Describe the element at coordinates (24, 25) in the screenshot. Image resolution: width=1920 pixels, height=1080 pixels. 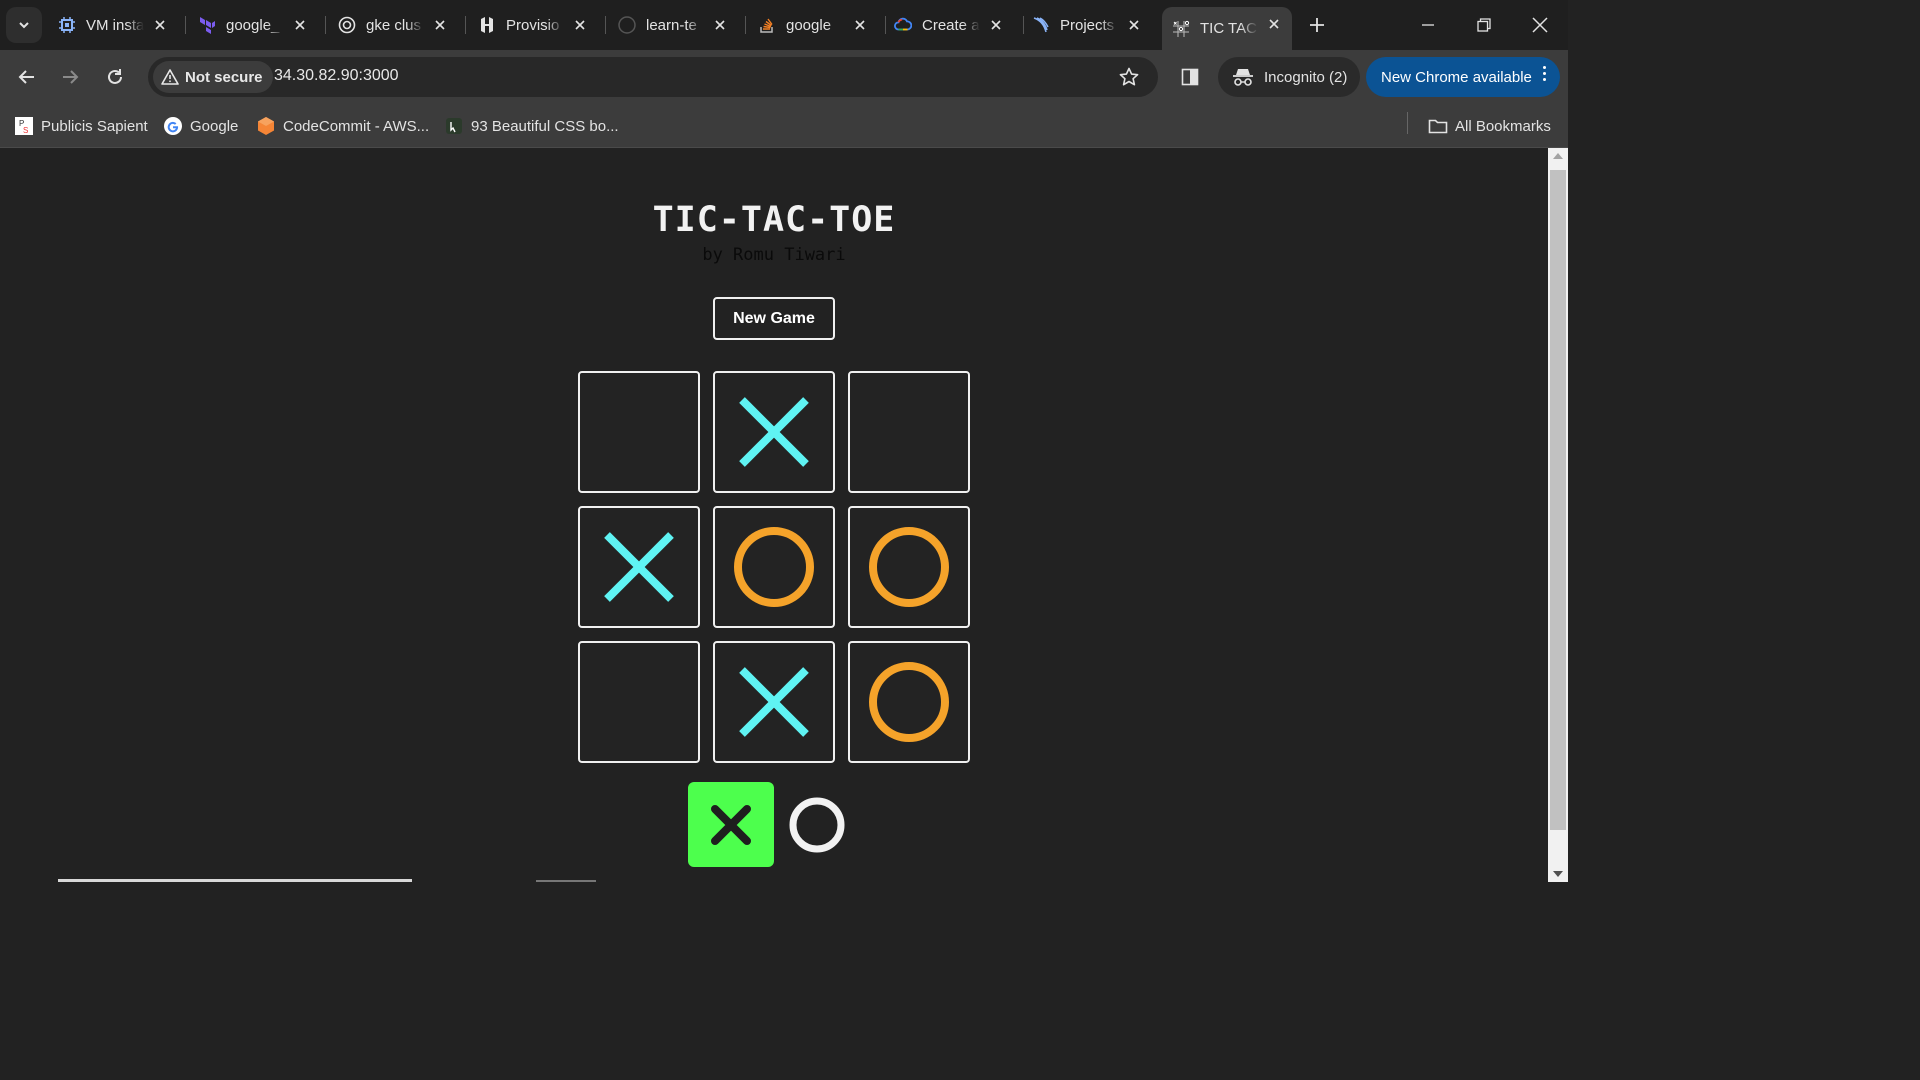
I see `tab-search-button` at that location.